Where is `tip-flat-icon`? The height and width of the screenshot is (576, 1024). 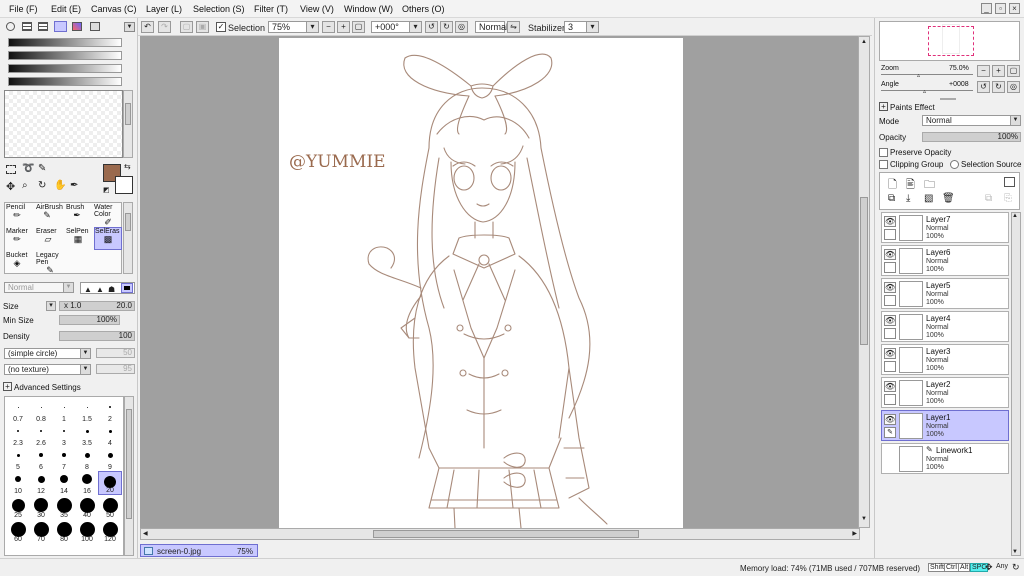 tip-flat-icon is located at coordinates (127, 288).